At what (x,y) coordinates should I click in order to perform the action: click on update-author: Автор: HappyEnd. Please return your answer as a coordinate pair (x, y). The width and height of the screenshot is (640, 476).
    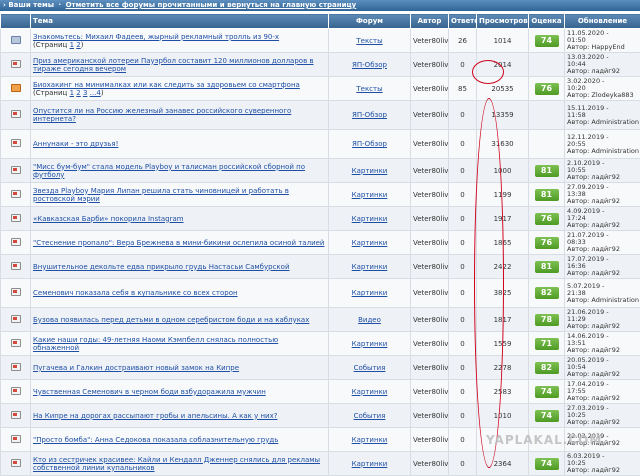
    Looking at the image, I should click on (602, 47).